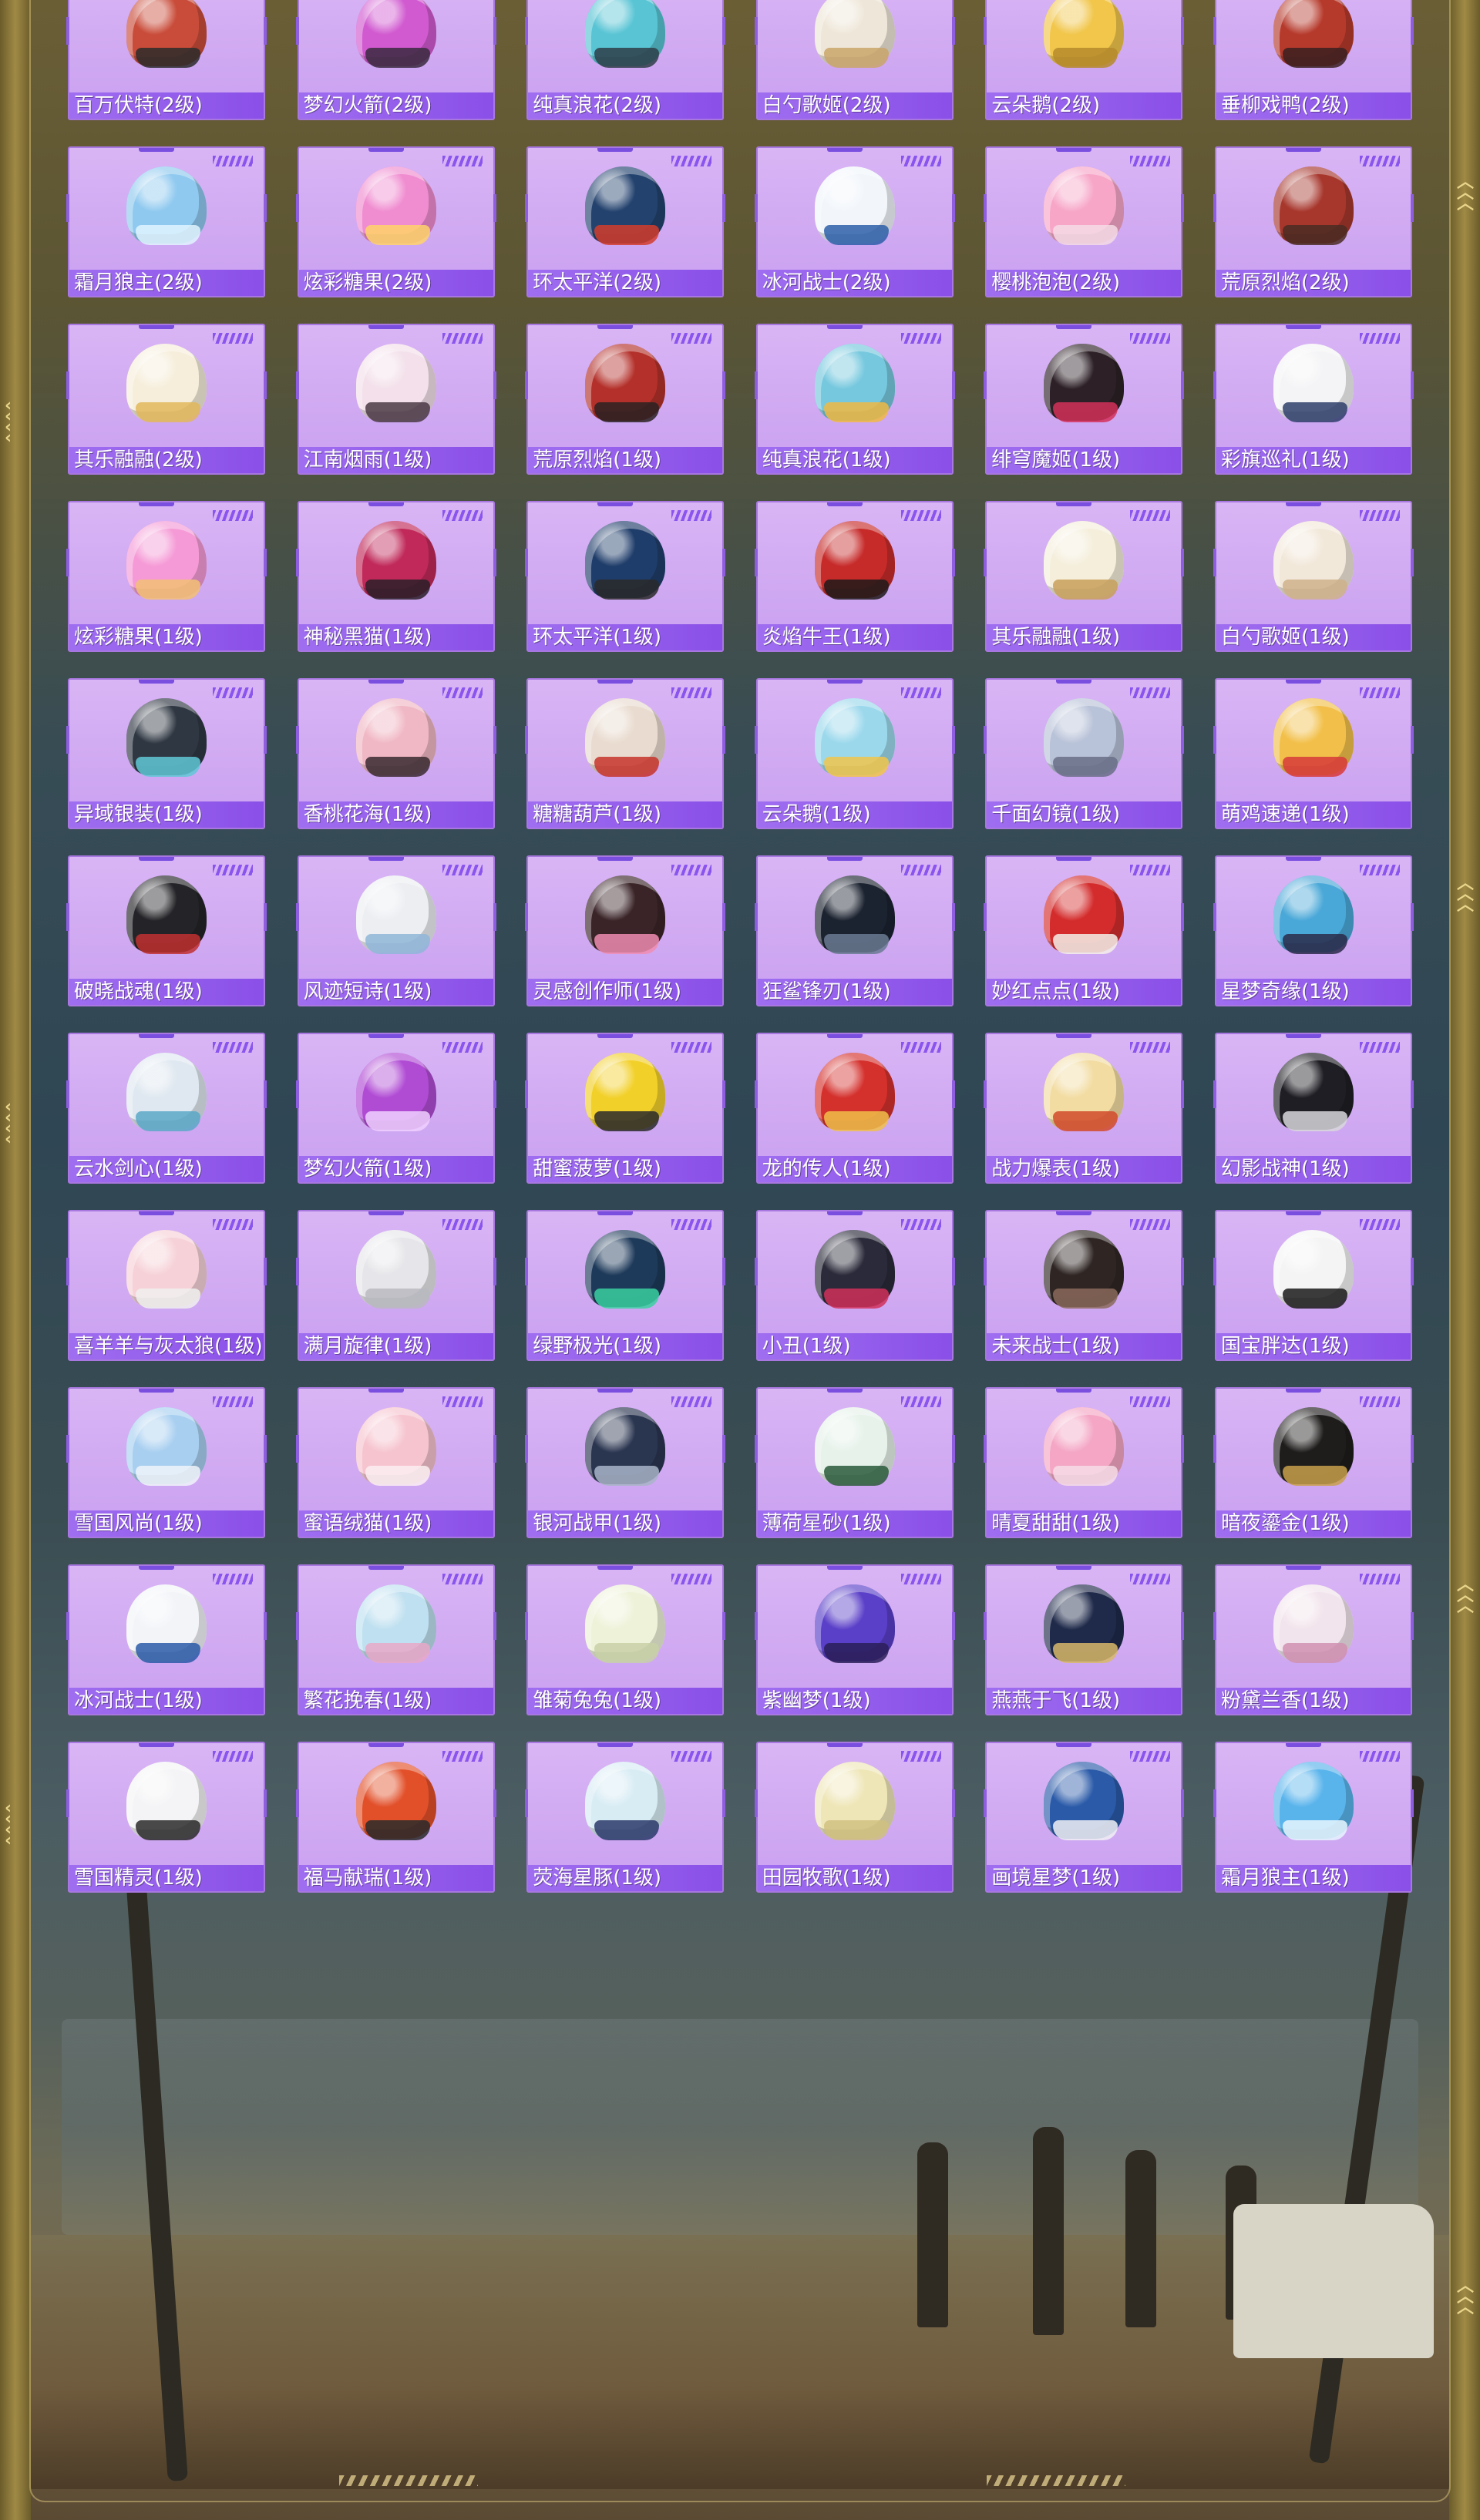  I want to click on helmet-card: 梦幻火箭(1级), so click(396, 1109).